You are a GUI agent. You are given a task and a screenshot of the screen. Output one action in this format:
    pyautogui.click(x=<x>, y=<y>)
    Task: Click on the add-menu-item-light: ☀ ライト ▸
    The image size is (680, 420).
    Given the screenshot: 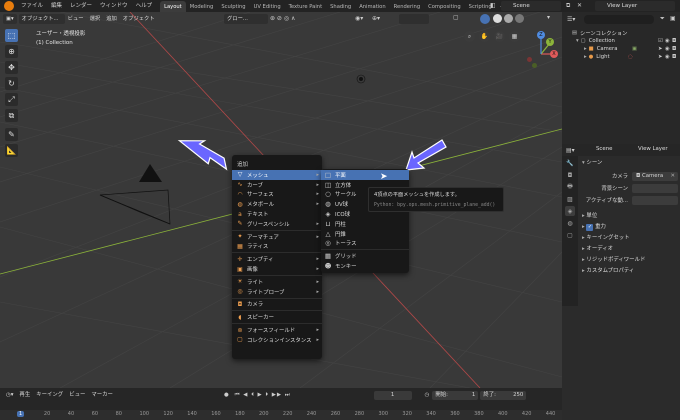 What is the action you would take?
    pyautogui.click(x=277, y=282)
    